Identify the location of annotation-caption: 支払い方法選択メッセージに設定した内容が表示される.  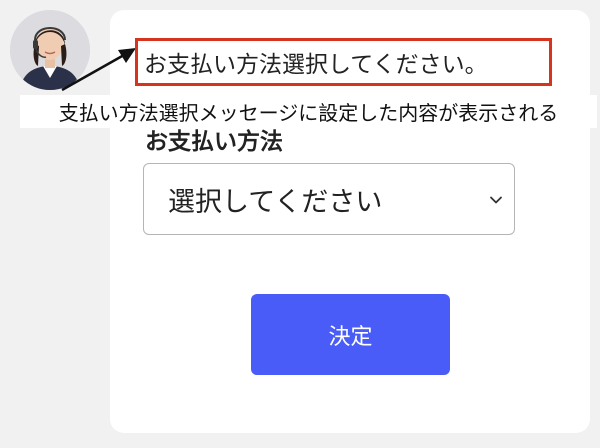
(308, 111).